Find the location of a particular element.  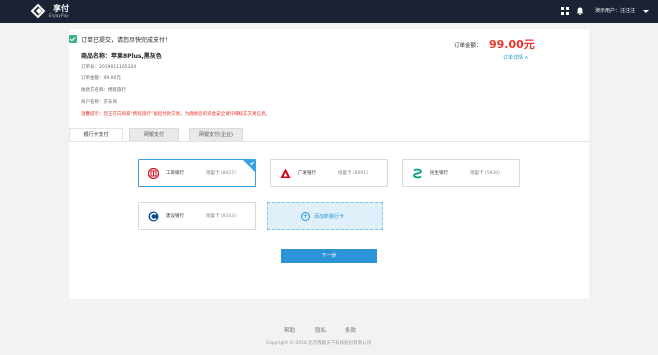

footer-link-privacy: 隐私 is located at coordinates (320, 330).